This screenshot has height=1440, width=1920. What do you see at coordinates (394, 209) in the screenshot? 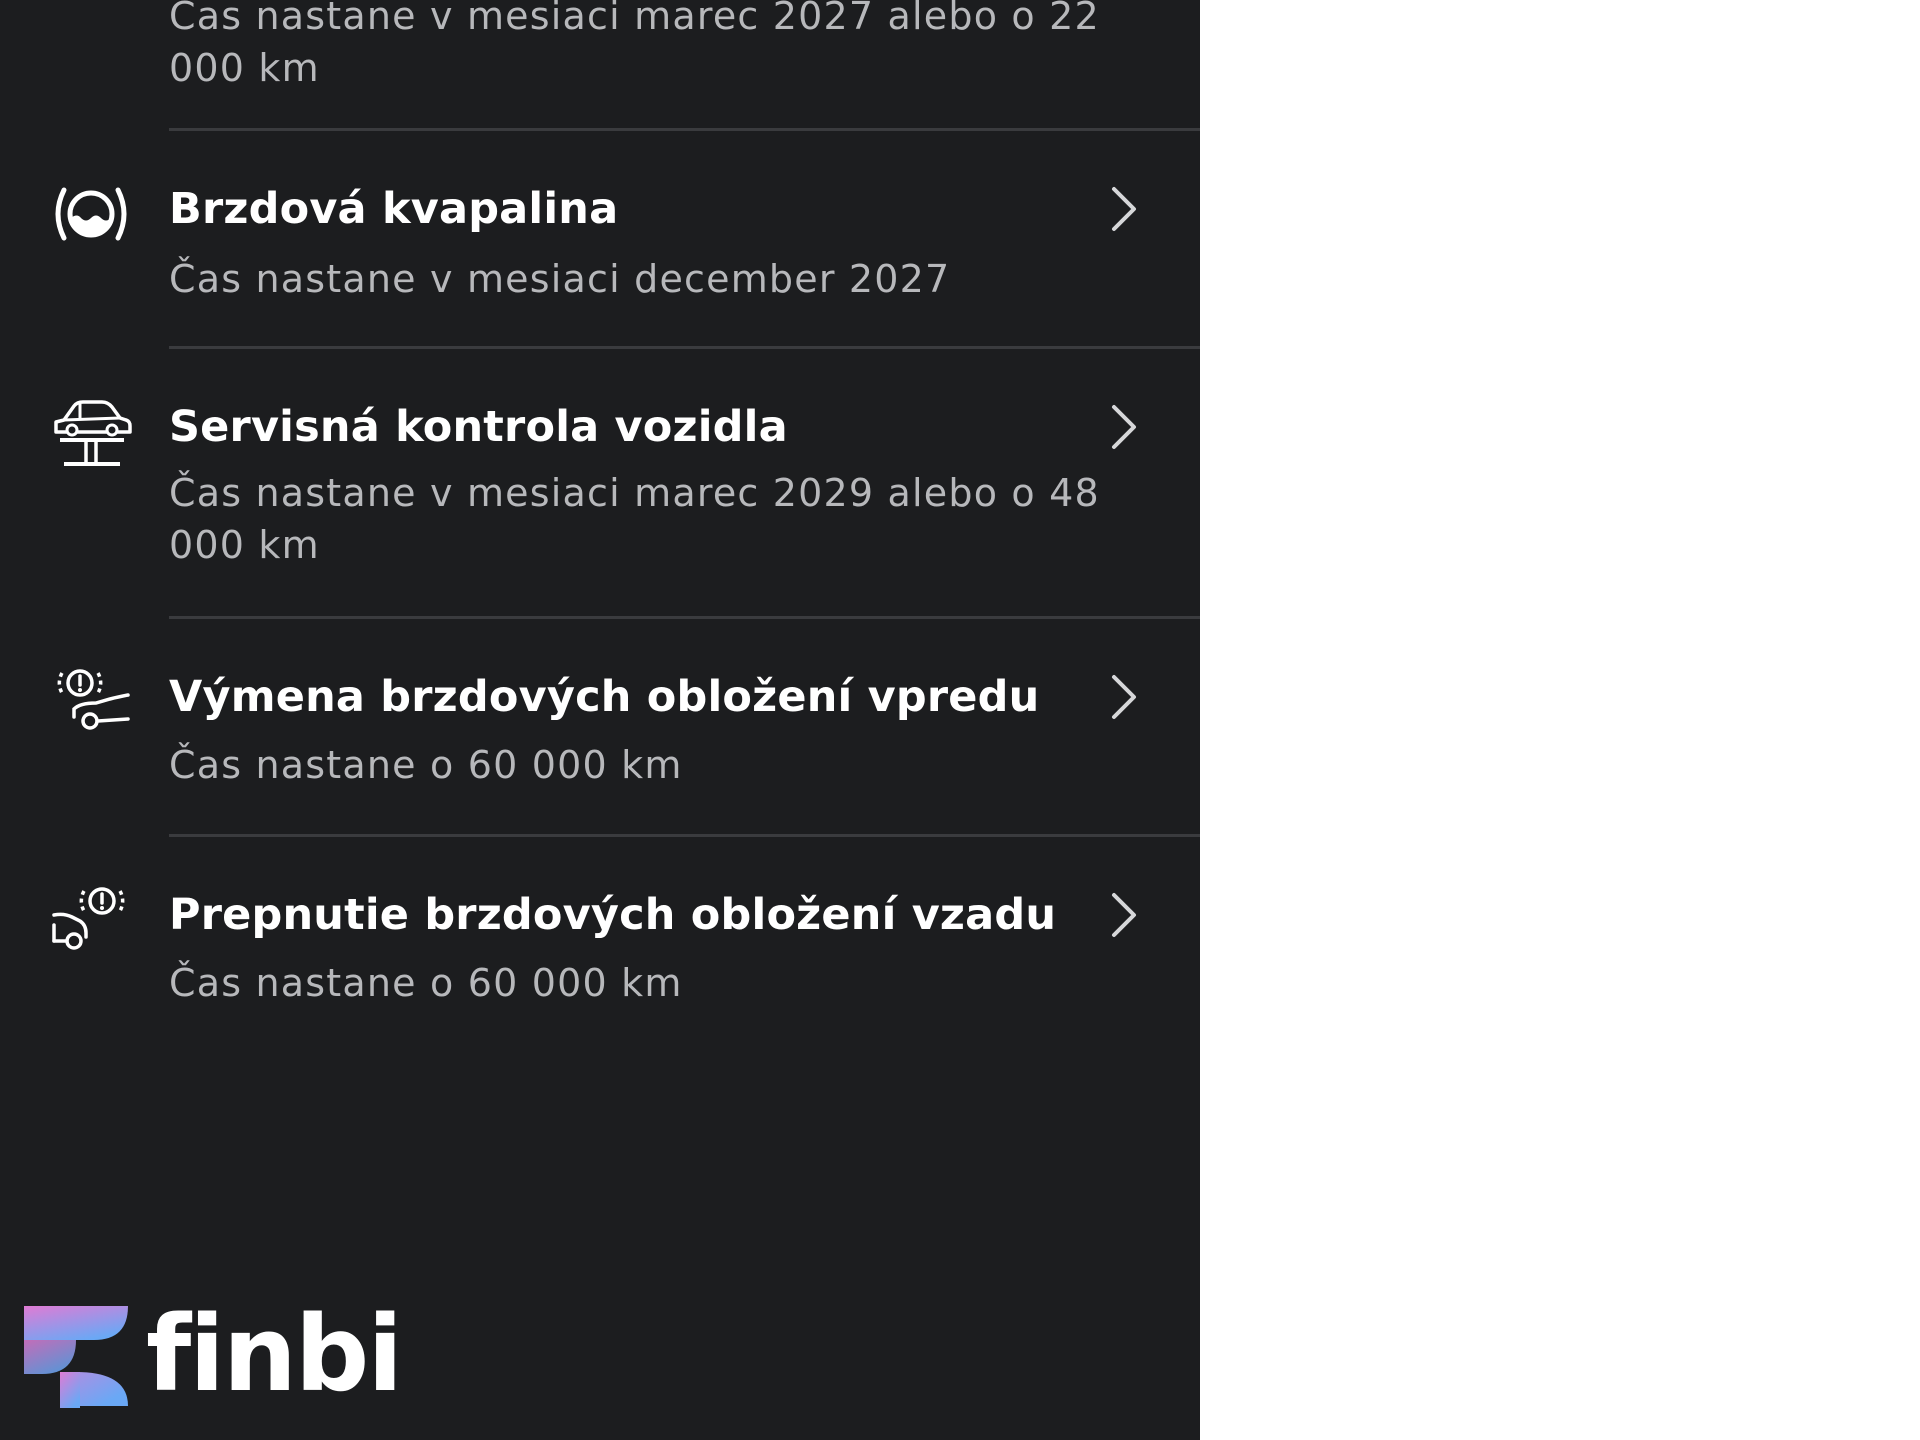
I see `list-item-title: Brzdová kvapalina` at bounding box center [394, 209].